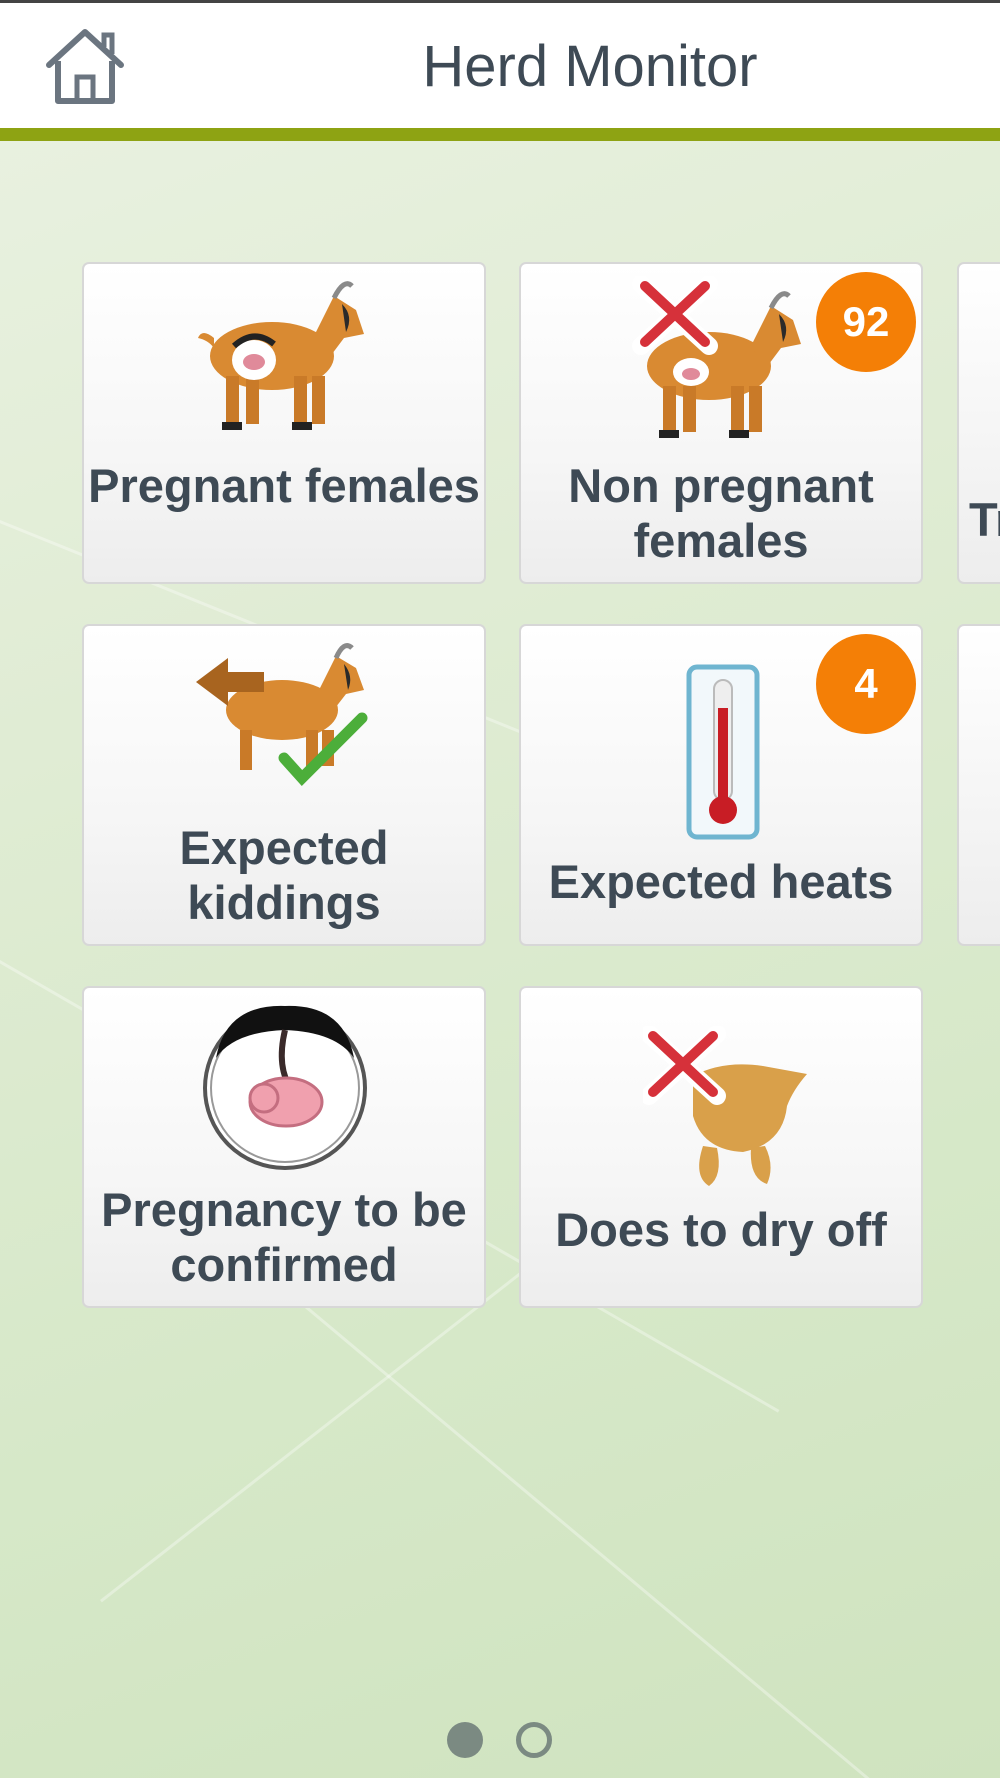  Describe the element at coordinates (284, 1237) in the screenshot. I see `tile-label: Pregnancy to be confirmed` at that location.